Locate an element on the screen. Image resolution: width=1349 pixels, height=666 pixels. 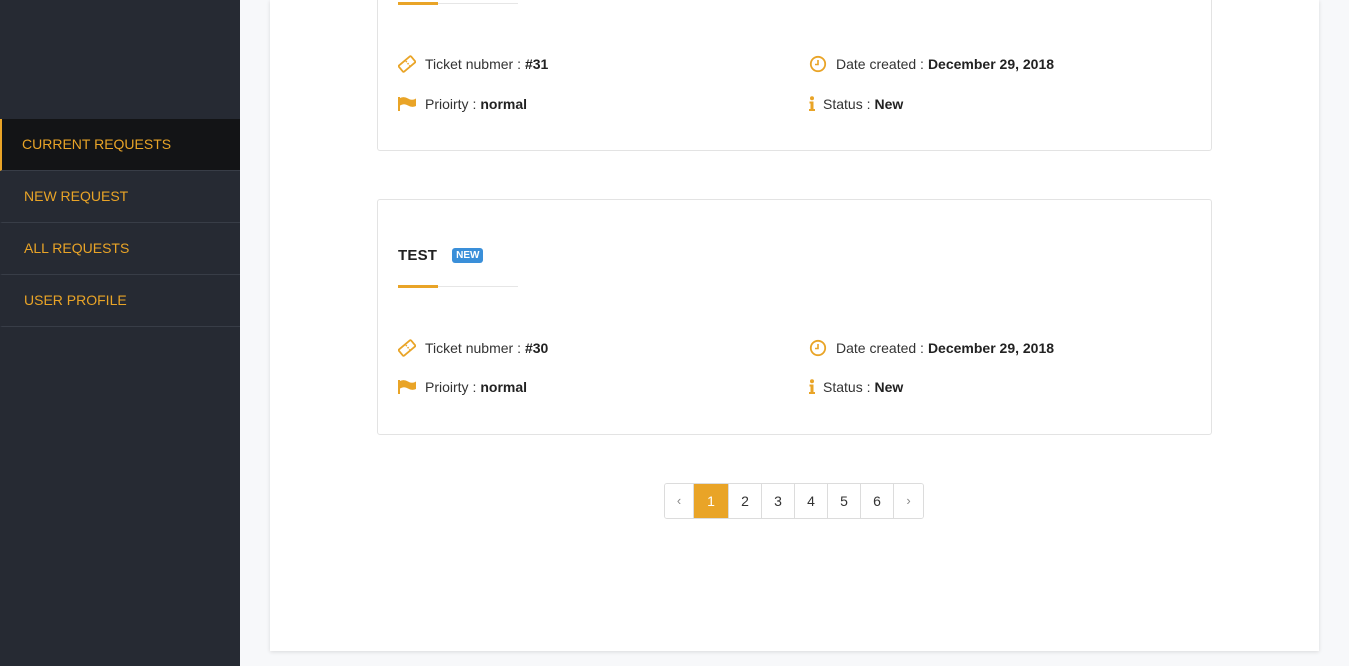
pagination-page-4: 4 is located at coordinates (811, 501).